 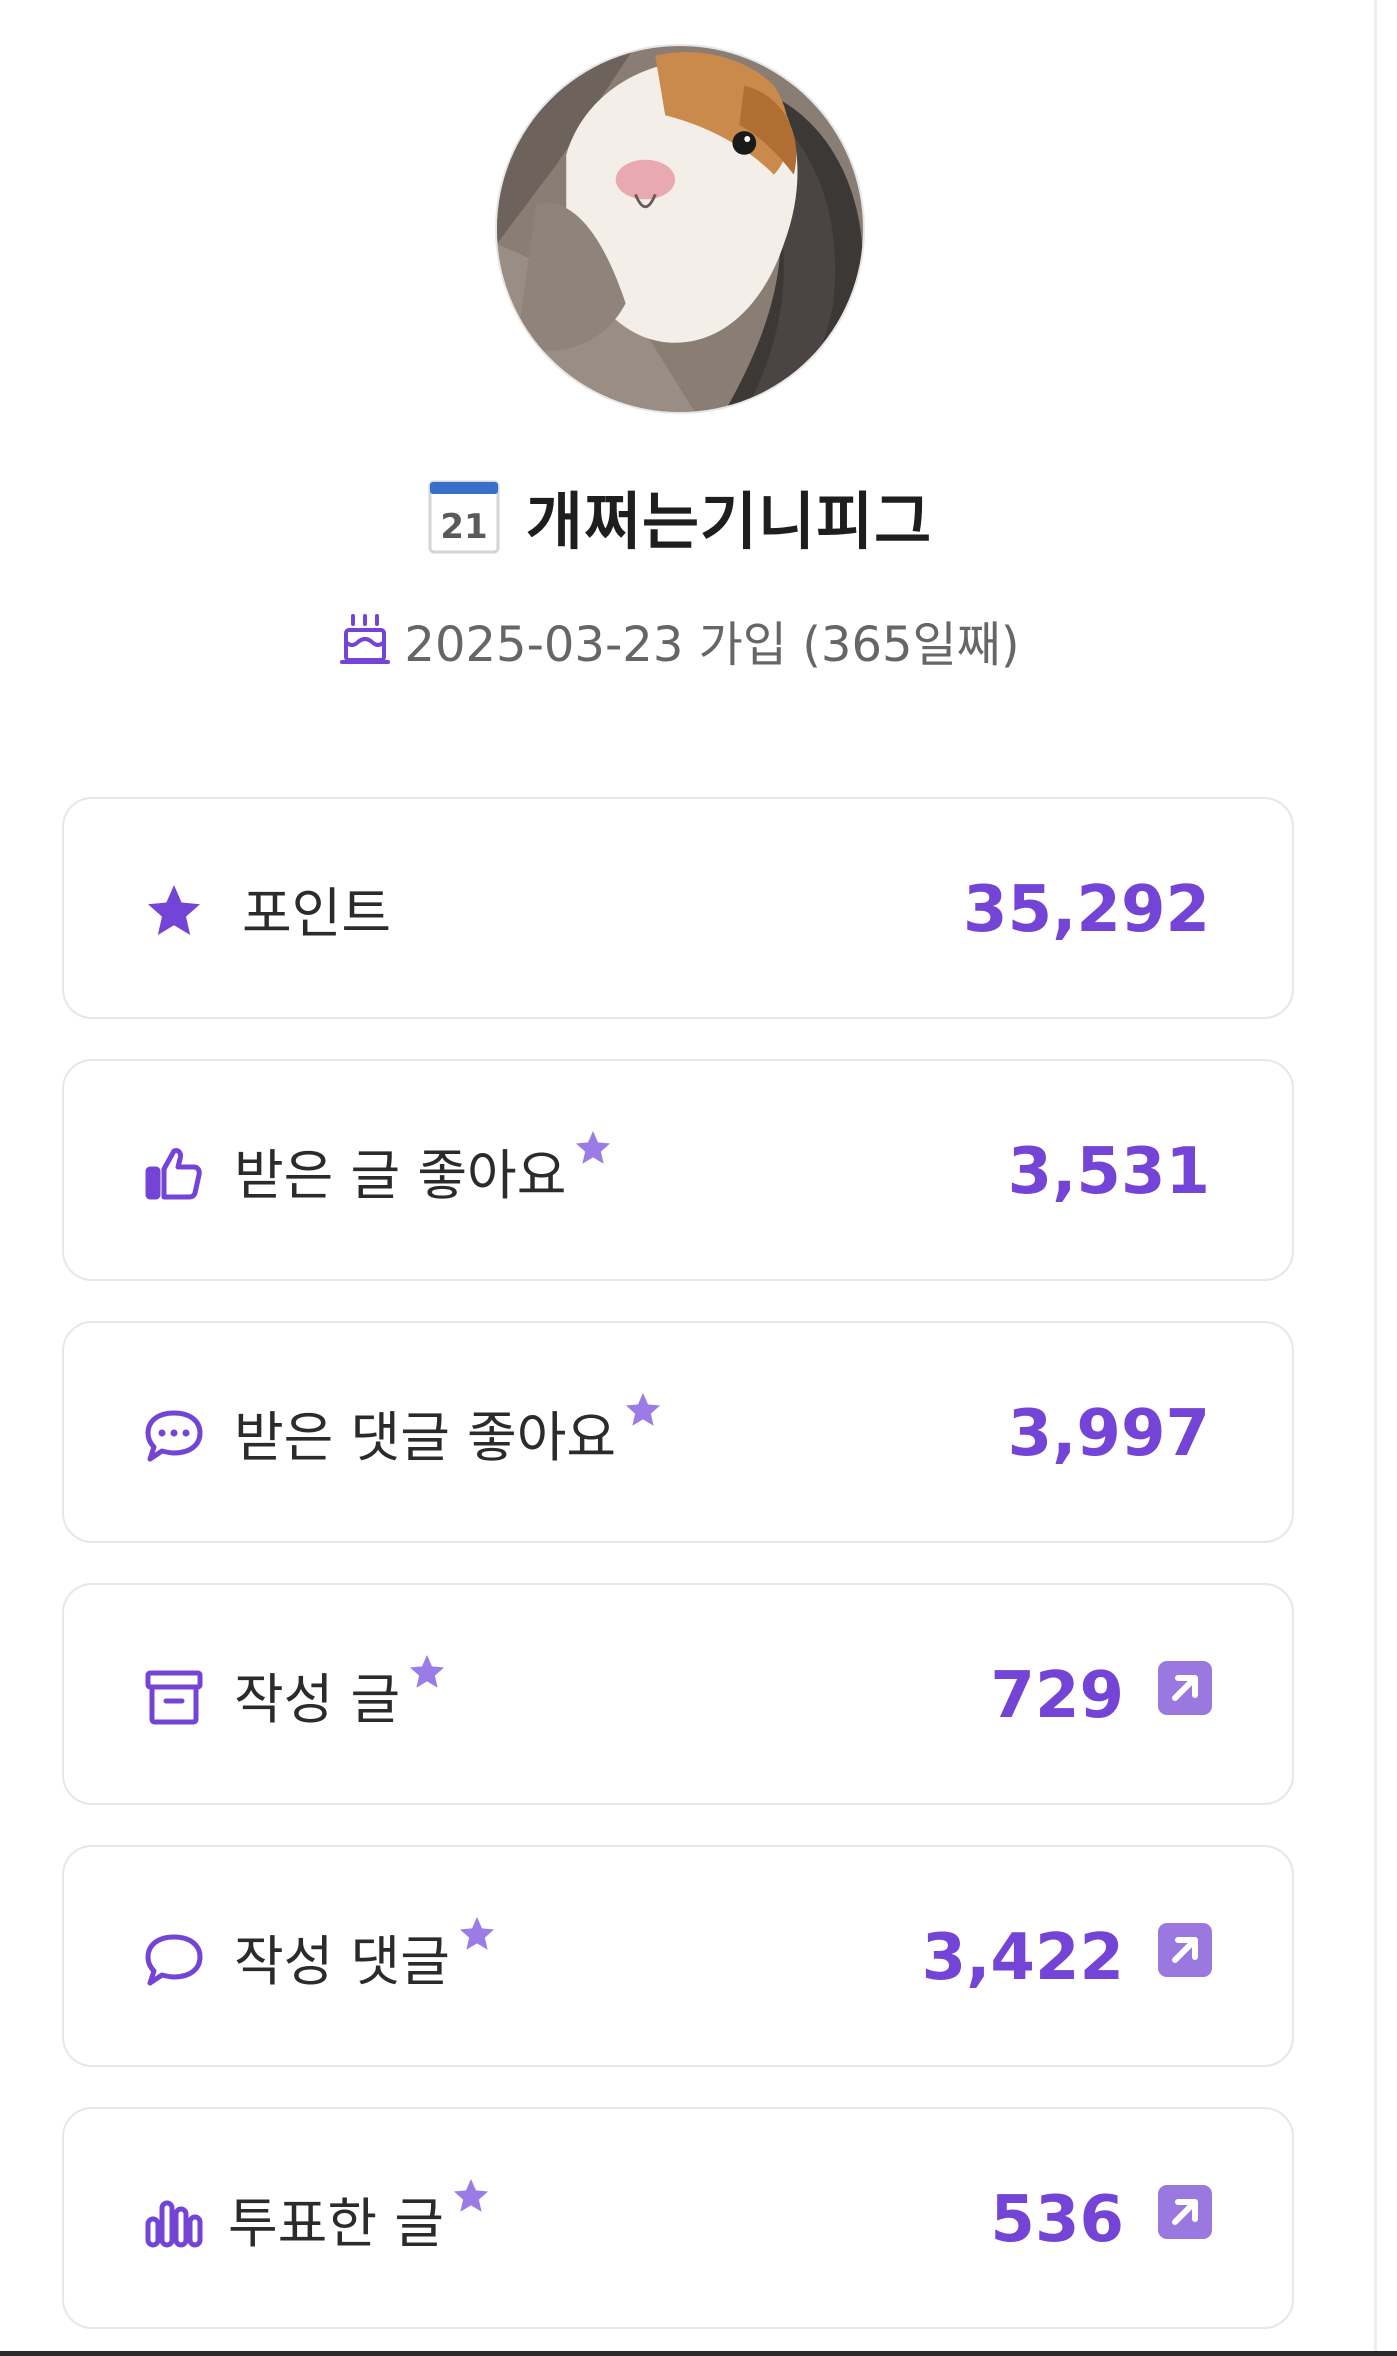 I want to click on stat-card-written-posts: 작성 글 729, so click(x=678, y=1694).